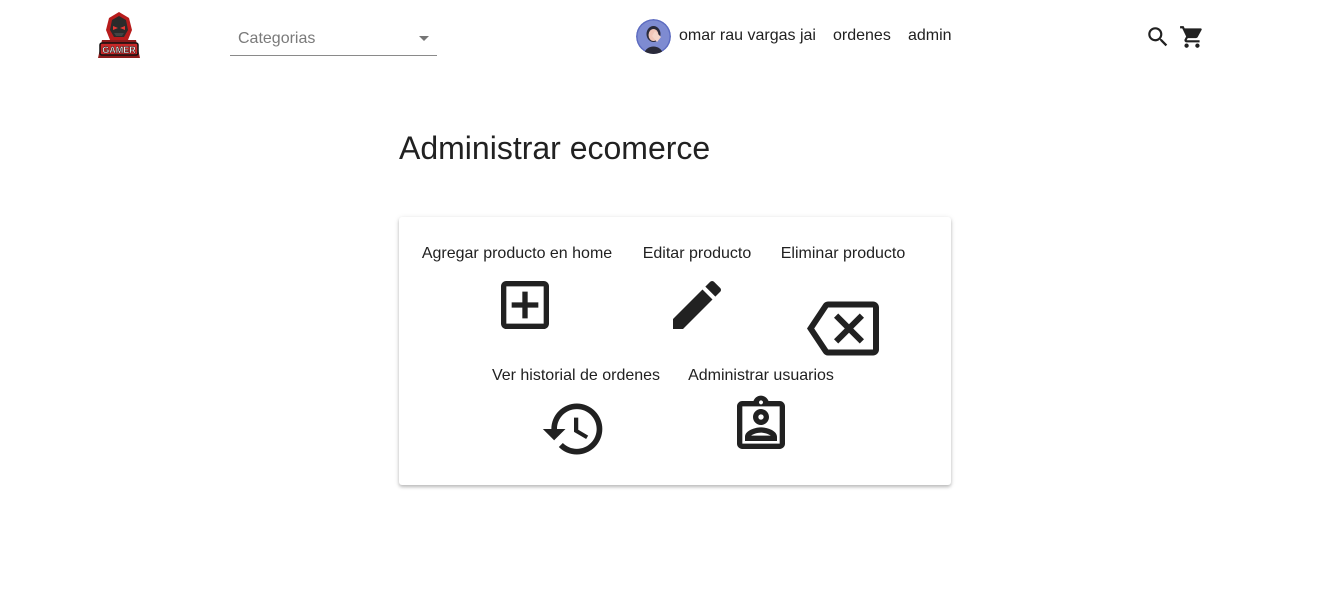 Image resolution: width=1335 pixels, height=609 pixels. Describe the element at coordinates (761, 422) in the screenshot. I see `contact-badge-icon` at that location.